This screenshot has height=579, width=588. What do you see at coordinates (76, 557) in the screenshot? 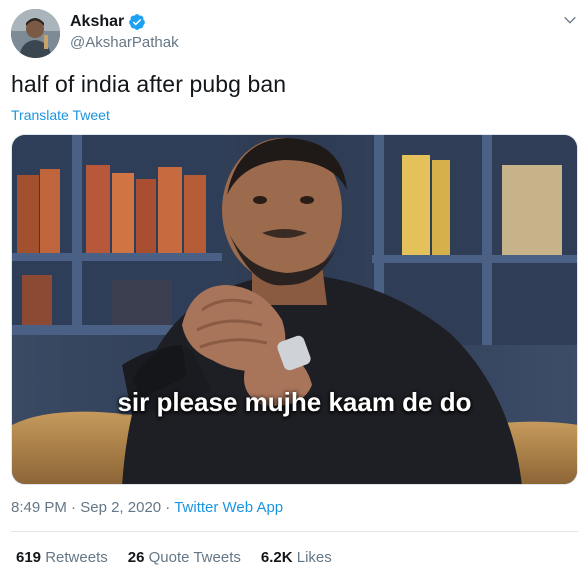
I see `retweets-label: Retweets` at bounding box center [76, 557].